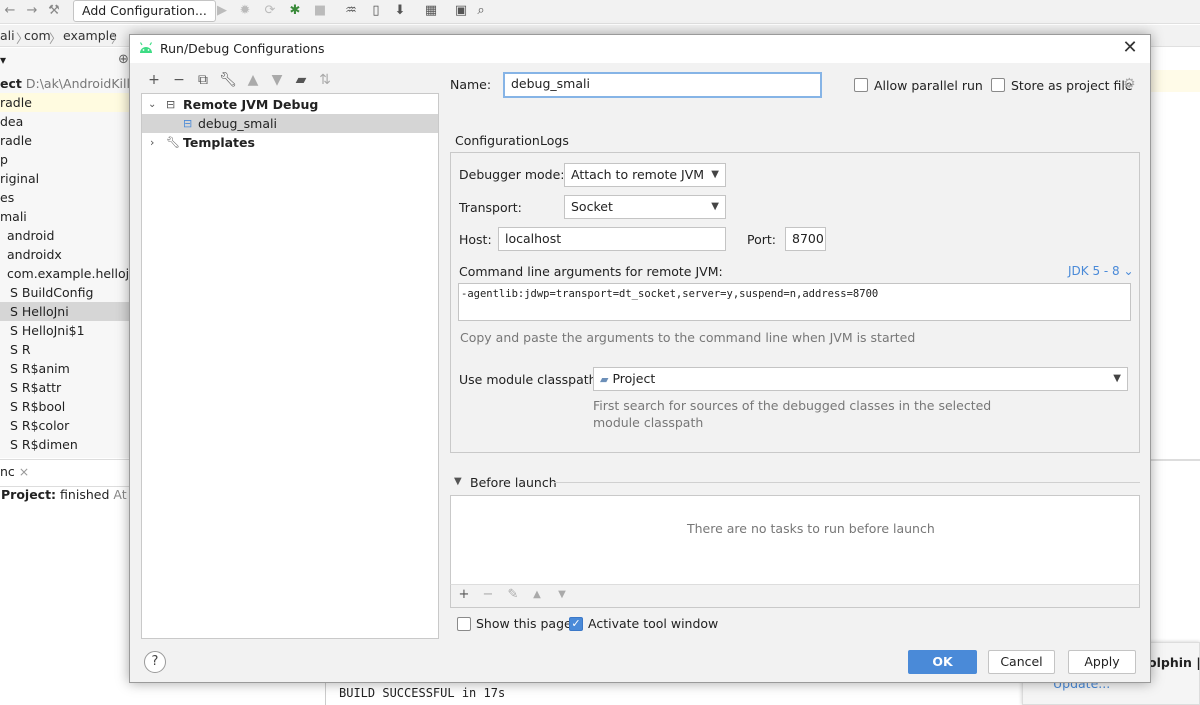 The width and height of the screenshot is (1200, 705). I want to click on tab-logs: Logs, so click(554, 141).